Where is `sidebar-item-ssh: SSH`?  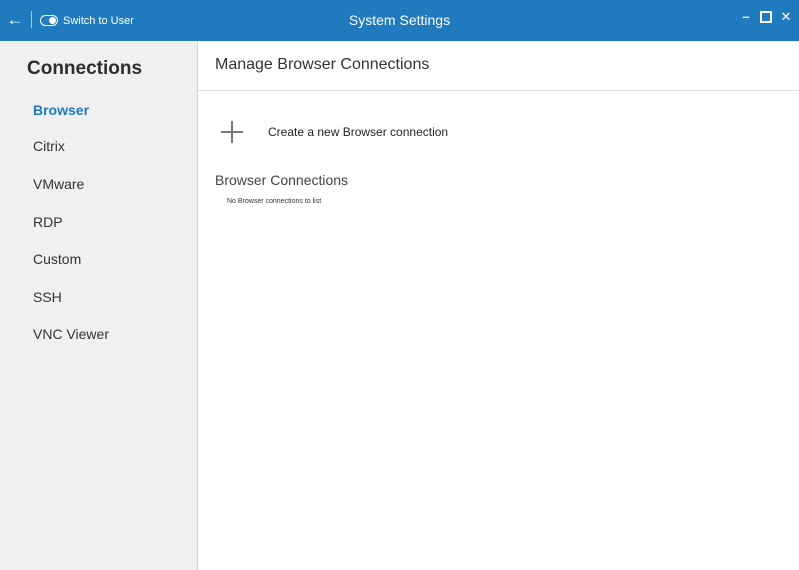 sidebar-item-ssh: SSH is located at coordinates (47, 297).